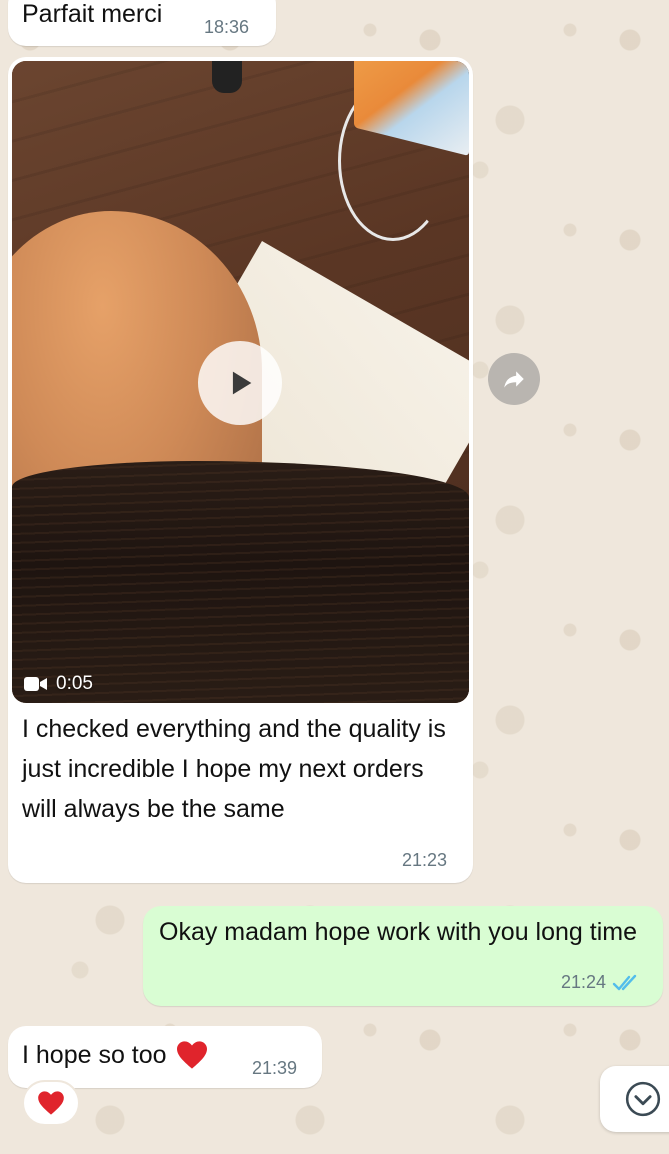  Describe the element at coordinates (74, 683) in the screenshot. I see `video-duration-label: 0:05` at that location.